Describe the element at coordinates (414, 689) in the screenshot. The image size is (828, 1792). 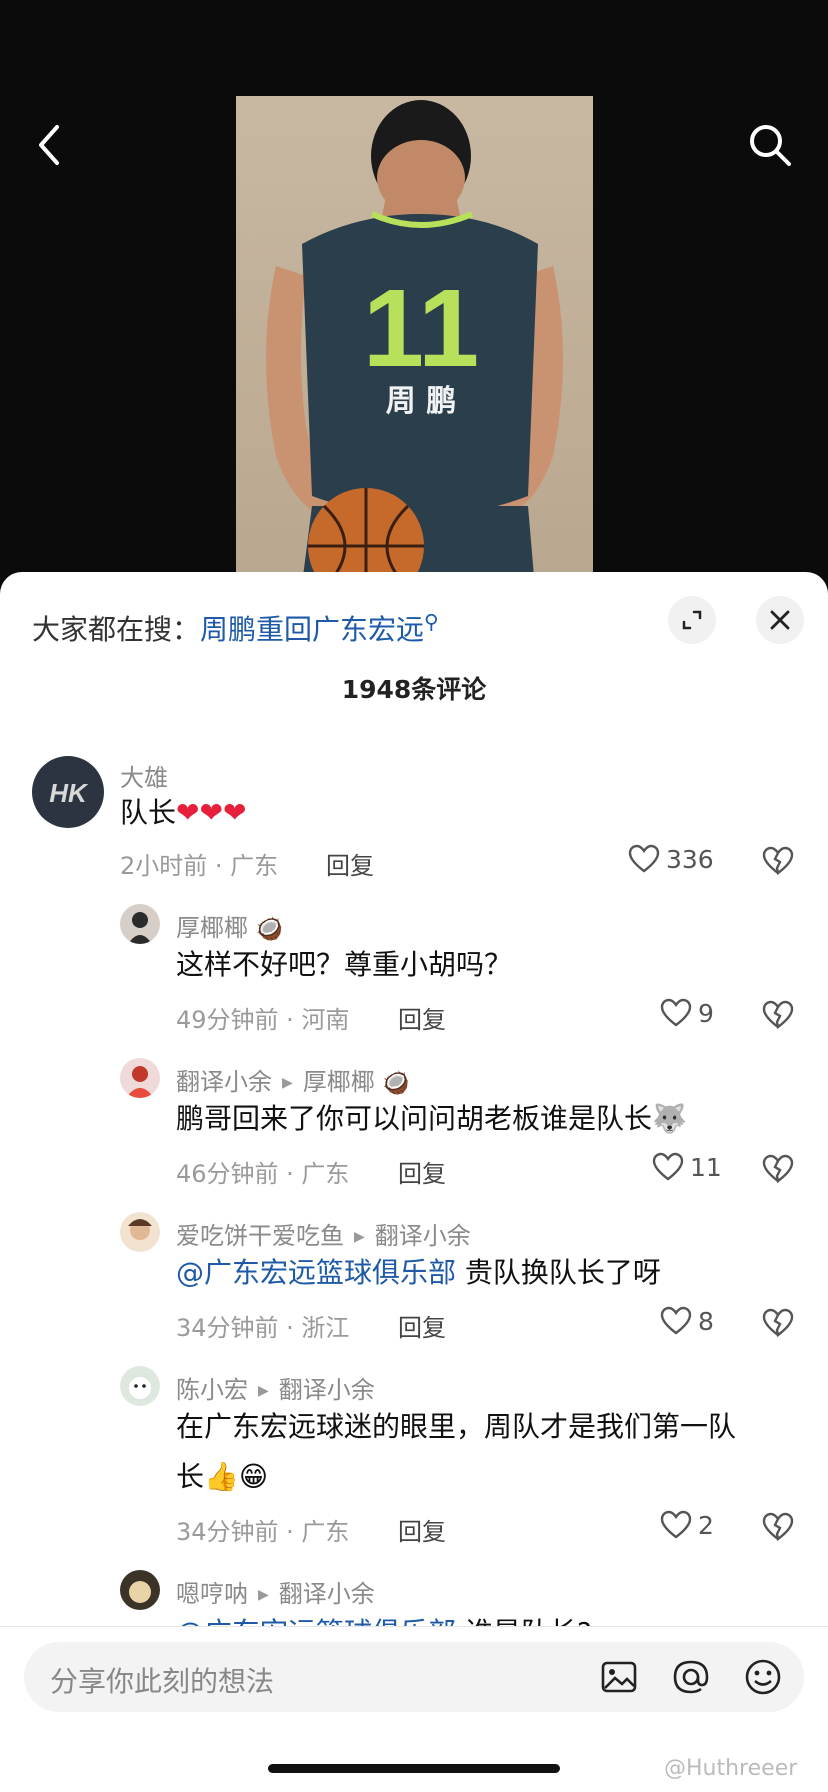
I see `comment-count: 1948条评论` at that location.